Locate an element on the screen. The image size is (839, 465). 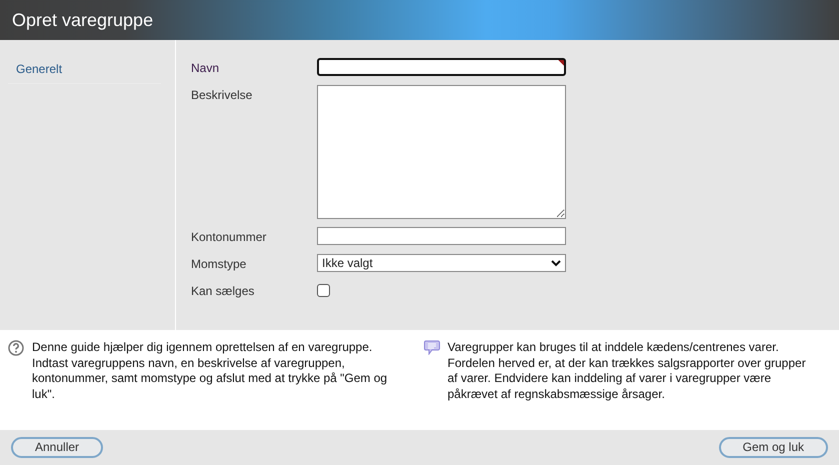
field-label: Kan sælges is located at coordinates (223, 291).